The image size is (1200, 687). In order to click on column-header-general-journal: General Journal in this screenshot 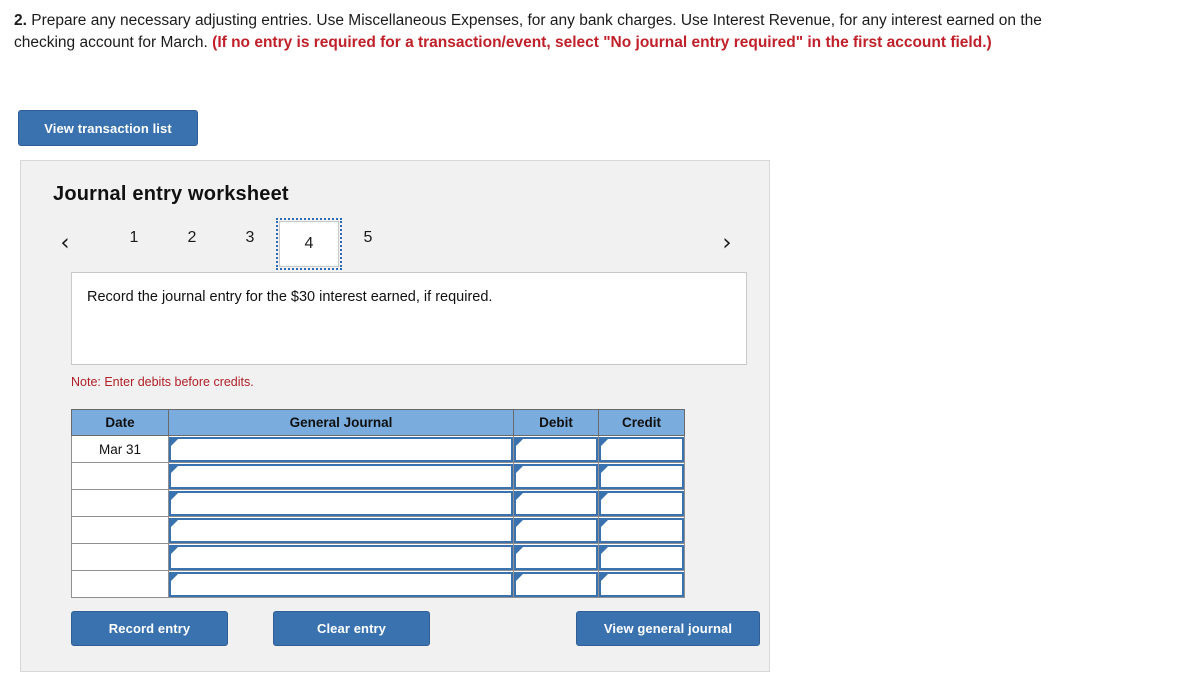, I will do `click(341, 422)`.